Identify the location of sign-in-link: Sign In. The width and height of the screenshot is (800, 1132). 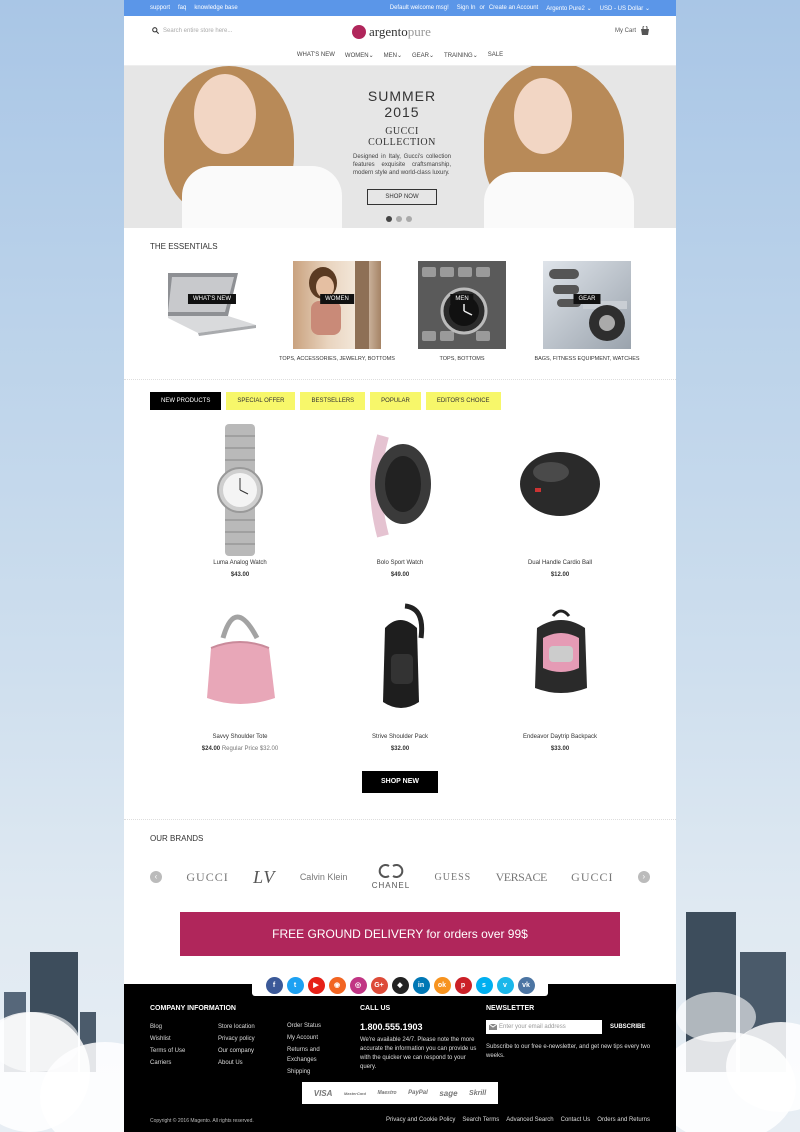
(466, 8).